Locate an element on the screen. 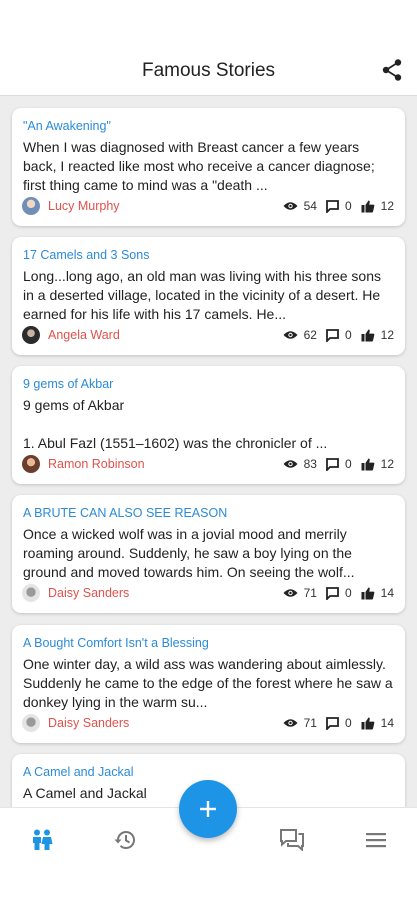 The image size is (417, 900). add-story-button is located at coordinates (208, 809).